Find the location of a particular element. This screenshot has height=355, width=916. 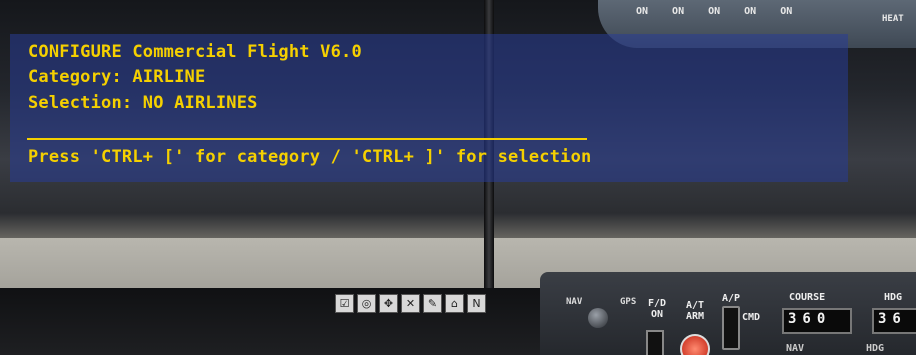

hdg-value: 36 is located at coordinates (892, 319).